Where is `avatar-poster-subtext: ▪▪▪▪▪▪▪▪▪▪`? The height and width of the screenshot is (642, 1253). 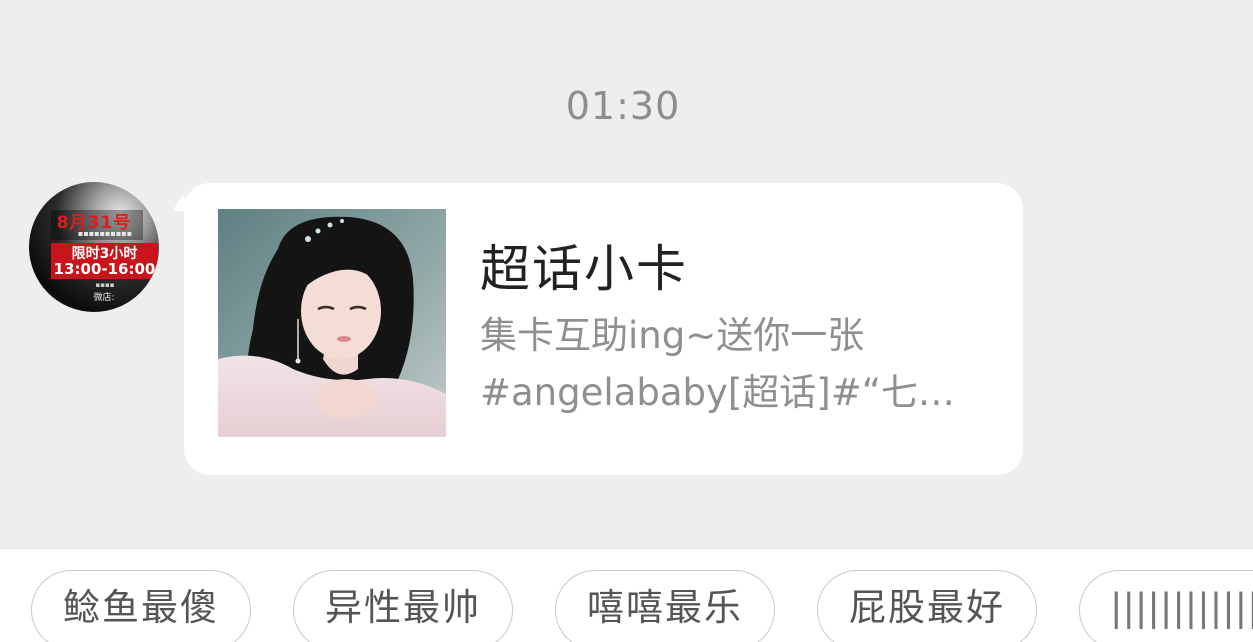
avatar-poster-subtext: ▪▪▪▪▪▪▪▪▪▪ is located at coordinates (105, 233).